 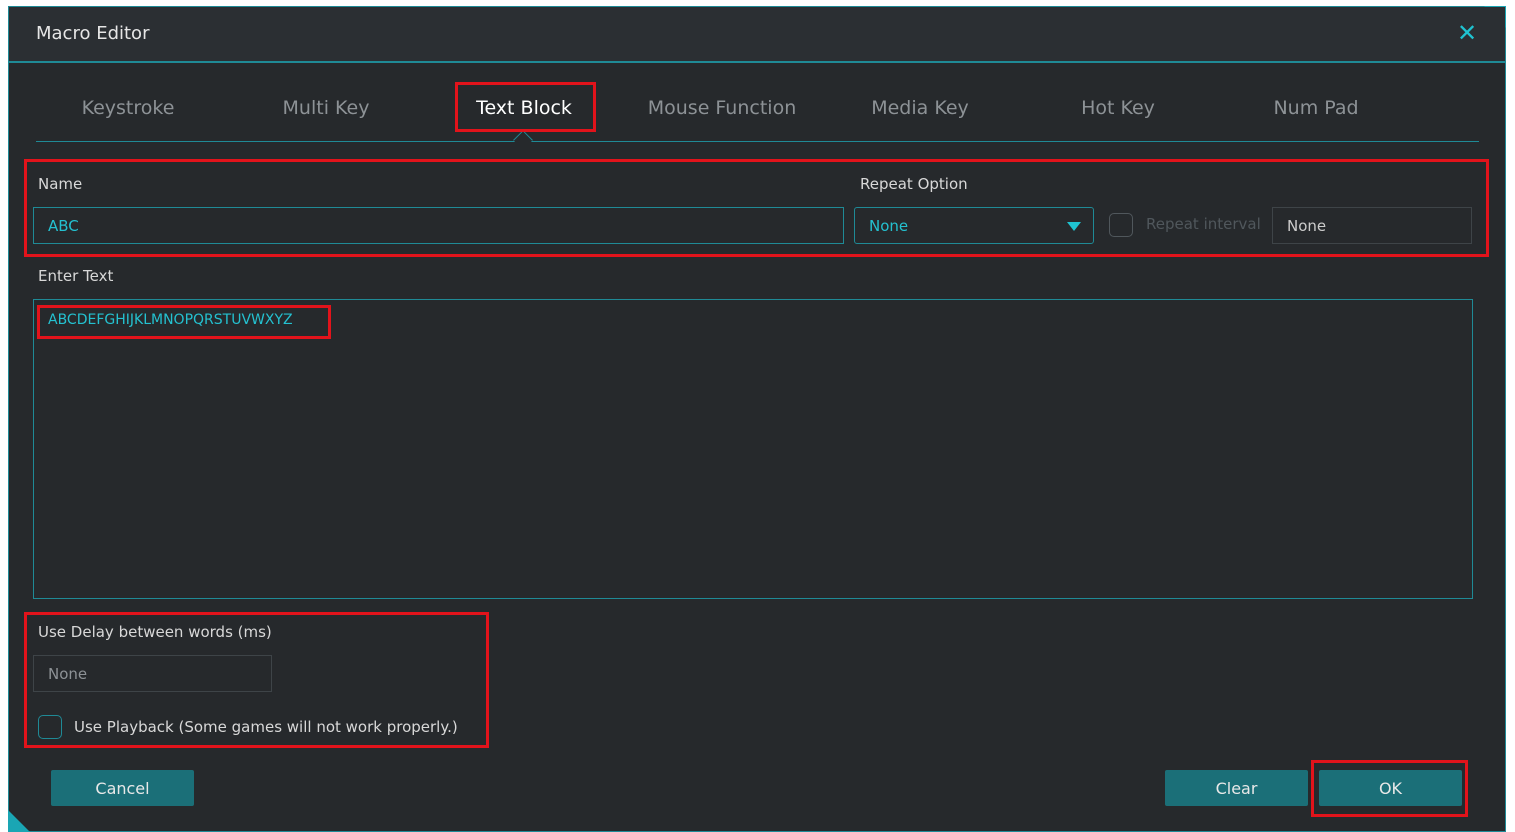 What do you see at coordinates (974, 225) in the screenshot?
I see `repeat-option-dropdown: None` at bounding box center [974, 225].